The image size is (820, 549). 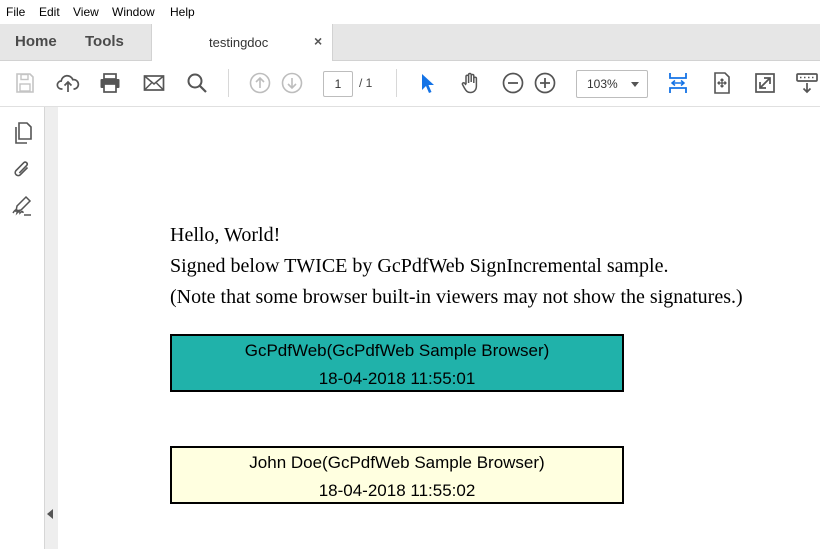 I want to click on cloud-upload-icon, so click(x=68, y=83).